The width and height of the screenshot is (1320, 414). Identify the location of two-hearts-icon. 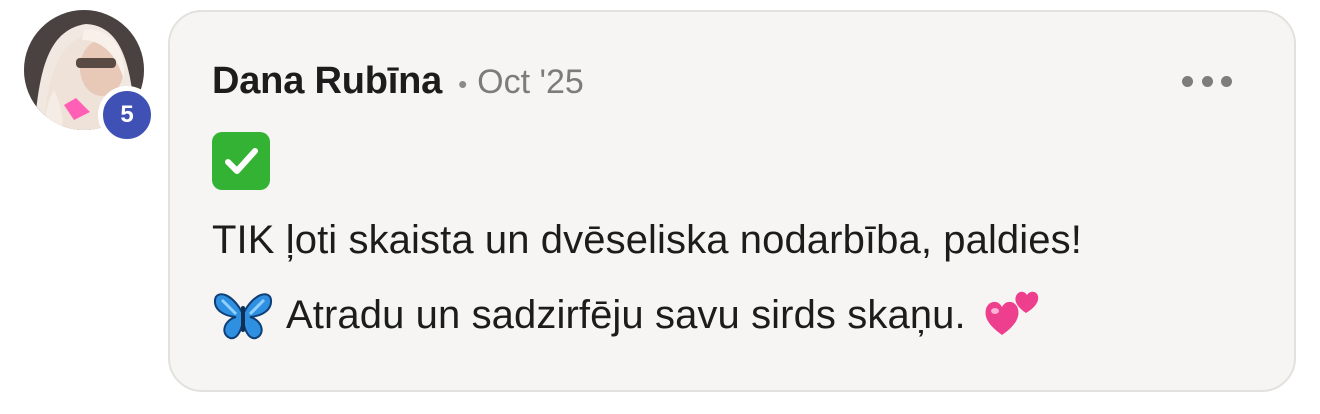
(1011, 313).